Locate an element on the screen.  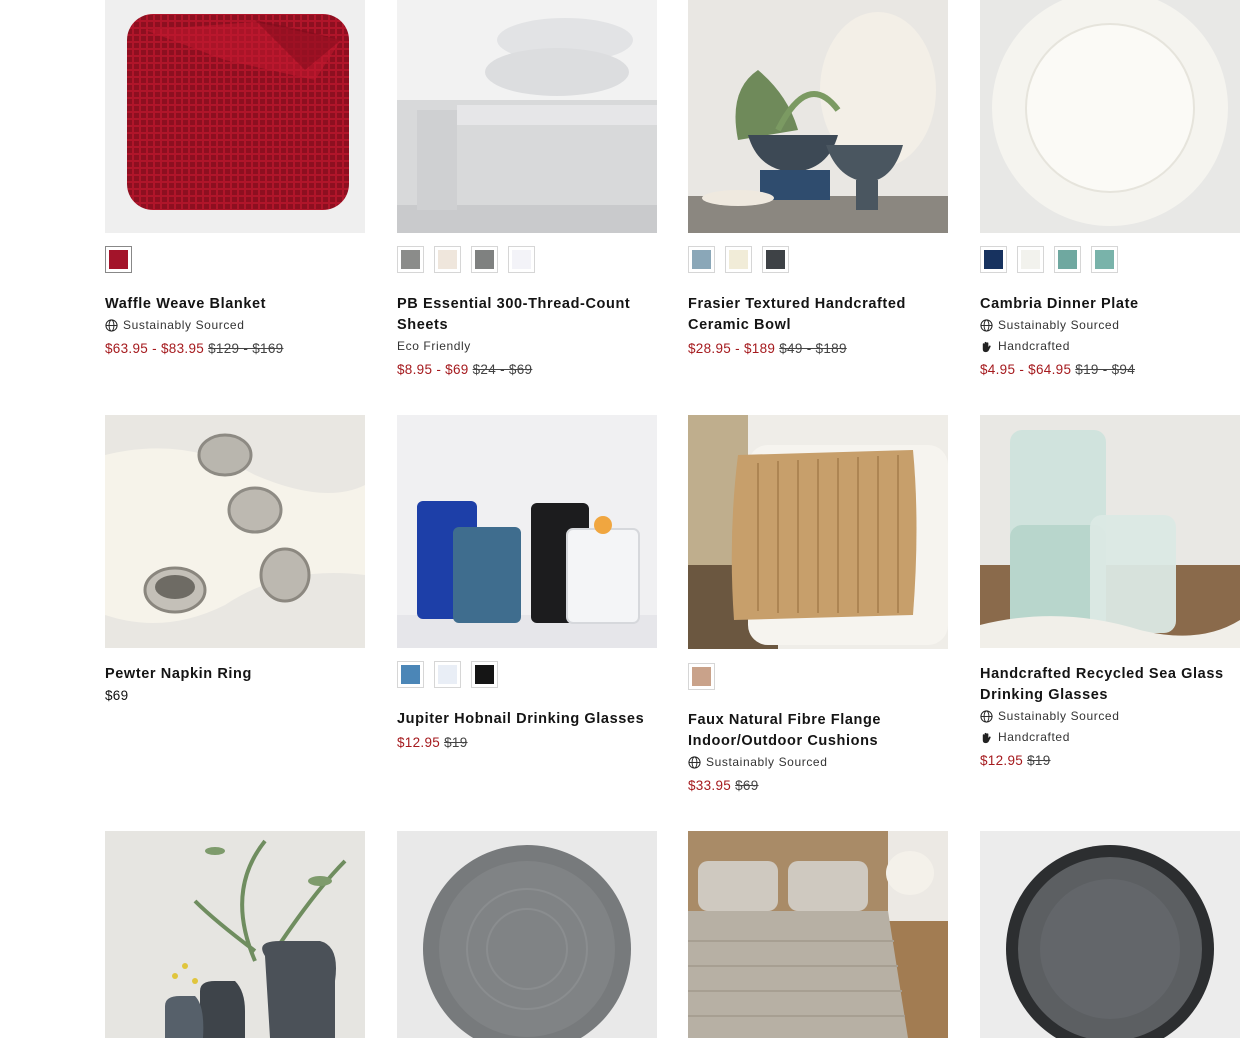
original-price: $69 is located at coordinates (747, 785).